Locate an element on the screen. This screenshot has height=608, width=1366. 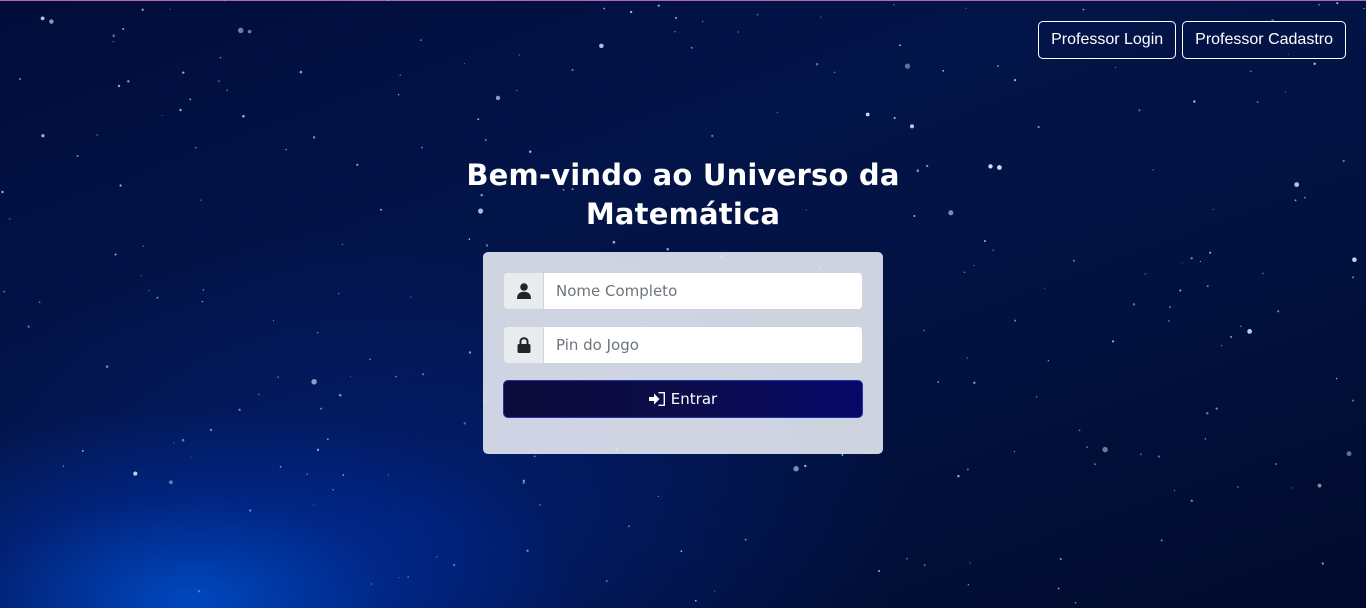
user-icon is located at coordinates (524, 291).